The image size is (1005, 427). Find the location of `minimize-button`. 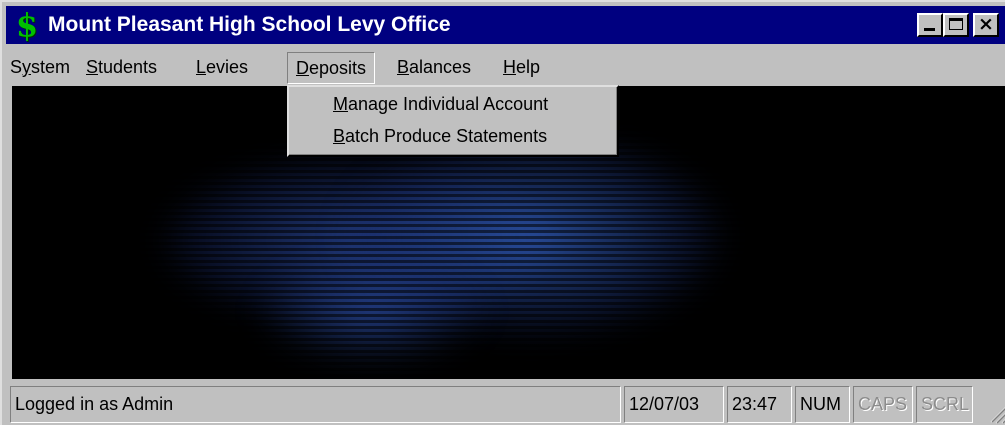

minimize-button is located at coordinates (930, 25).